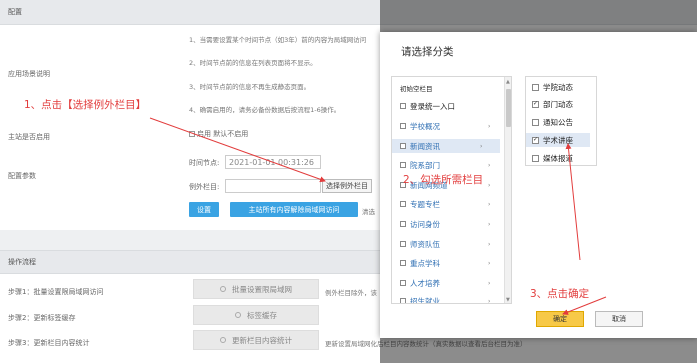 The width and height of the screenshot is (697, 363). I want to click on arrow-to-choose-exception, so click(237, 150).